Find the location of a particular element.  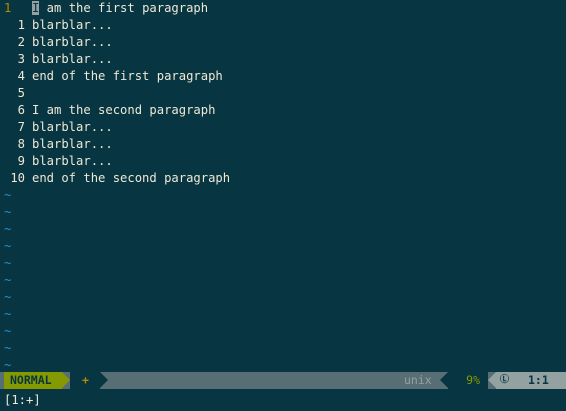

cursor-position: 1:1 is located at coordinates (538, 380).